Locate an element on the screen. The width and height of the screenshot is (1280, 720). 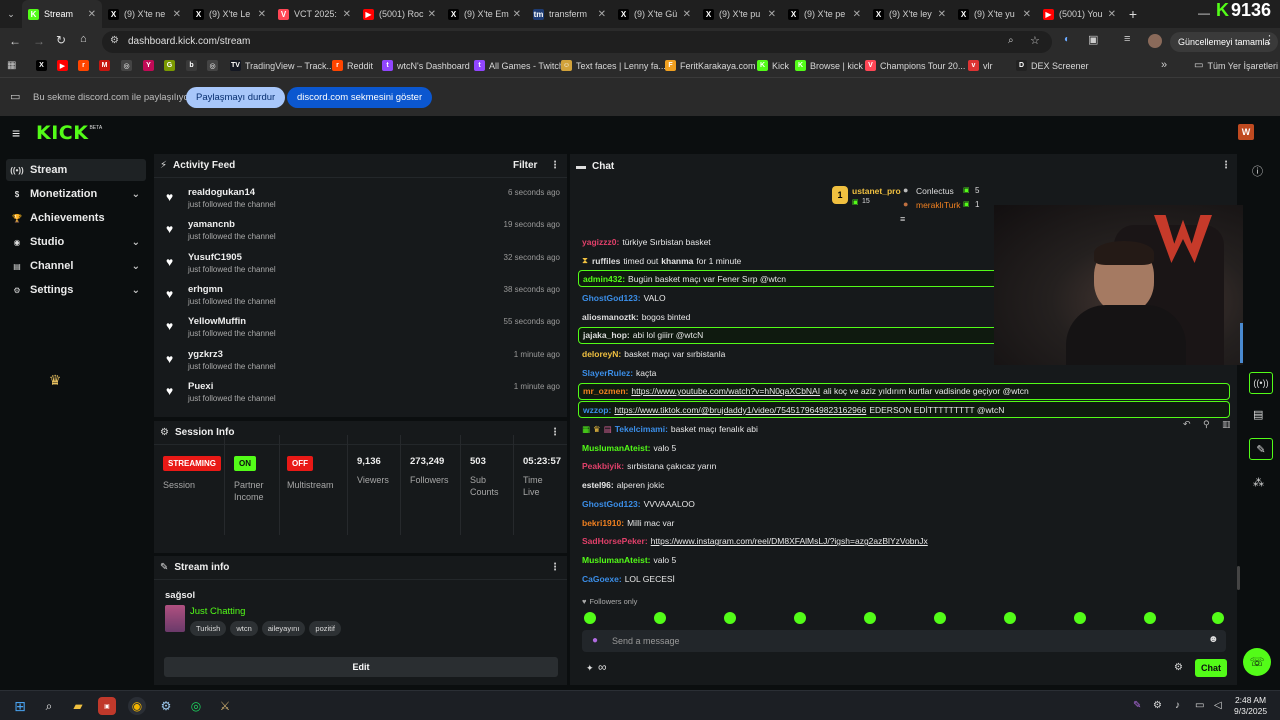
browser-tab: X (9) X'te Gü ✕ is located at coordinates (654, 14).